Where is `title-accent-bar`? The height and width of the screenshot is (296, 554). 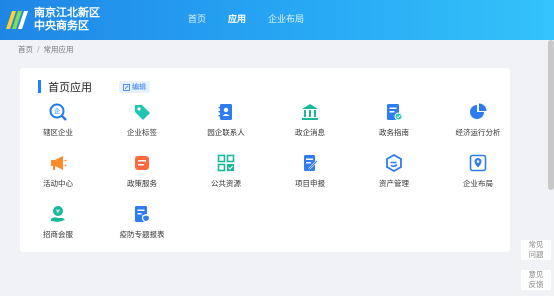
title-accent-bar is located at coordinates (39, 86).